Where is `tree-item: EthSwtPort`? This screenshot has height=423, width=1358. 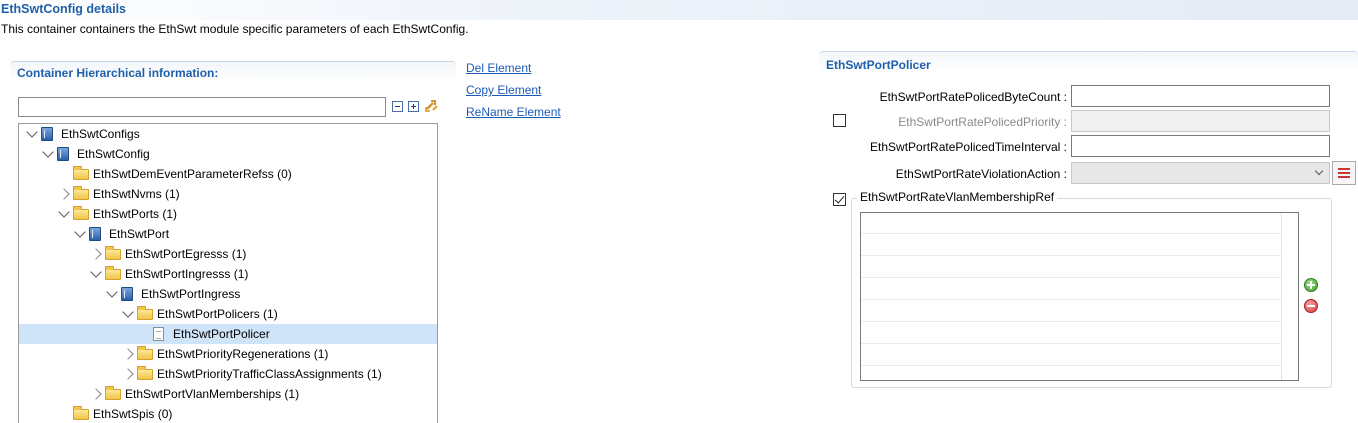
tree-item: EthSwtPort is located at coordinates (228, 234).